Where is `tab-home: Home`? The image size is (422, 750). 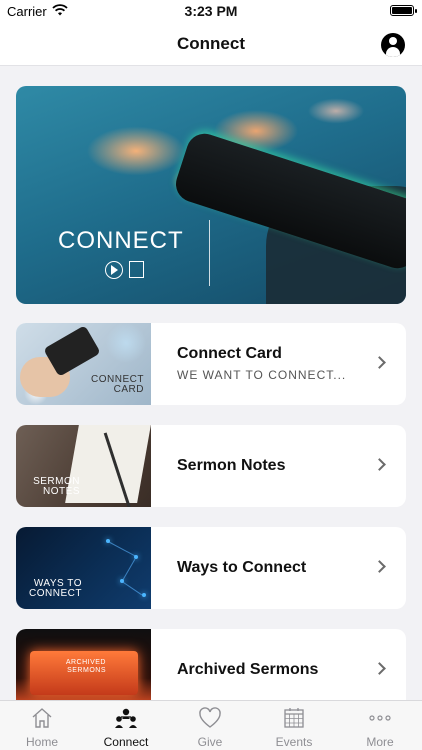 tab-home: Home is located at coordinates (42, 725).